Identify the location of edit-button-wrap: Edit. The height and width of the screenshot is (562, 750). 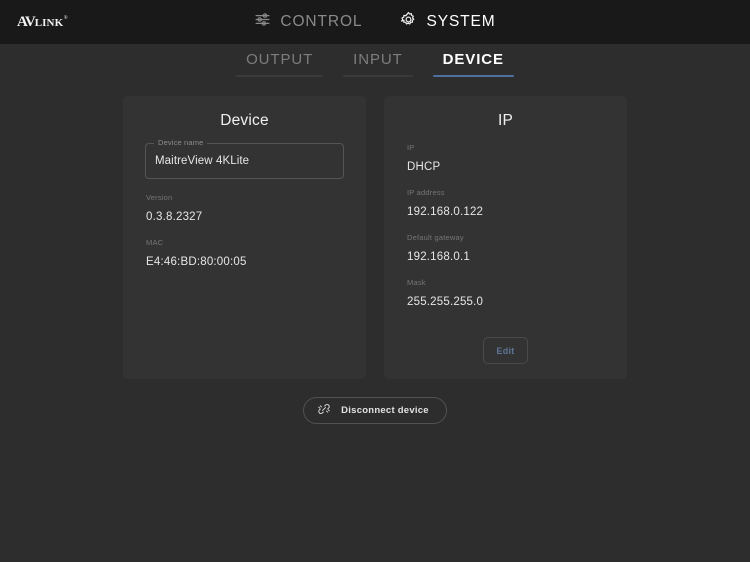
(505, 350).